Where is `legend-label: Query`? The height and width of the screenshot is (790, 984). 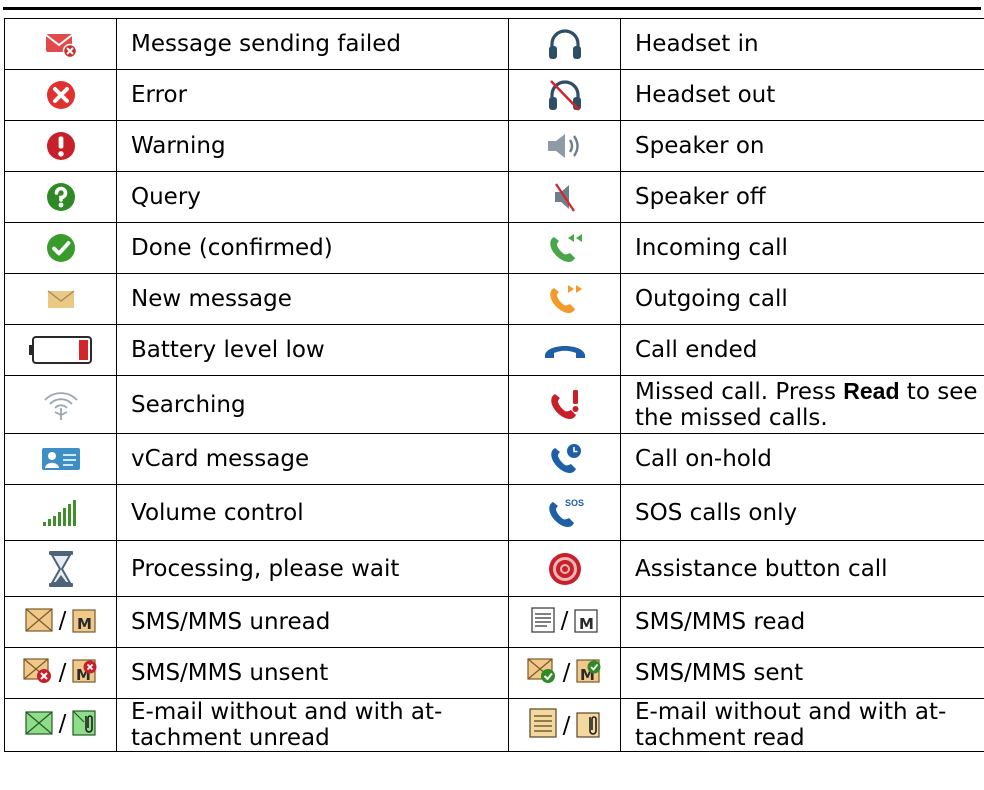 legend-label: Query is located at coordinates (312, 197).